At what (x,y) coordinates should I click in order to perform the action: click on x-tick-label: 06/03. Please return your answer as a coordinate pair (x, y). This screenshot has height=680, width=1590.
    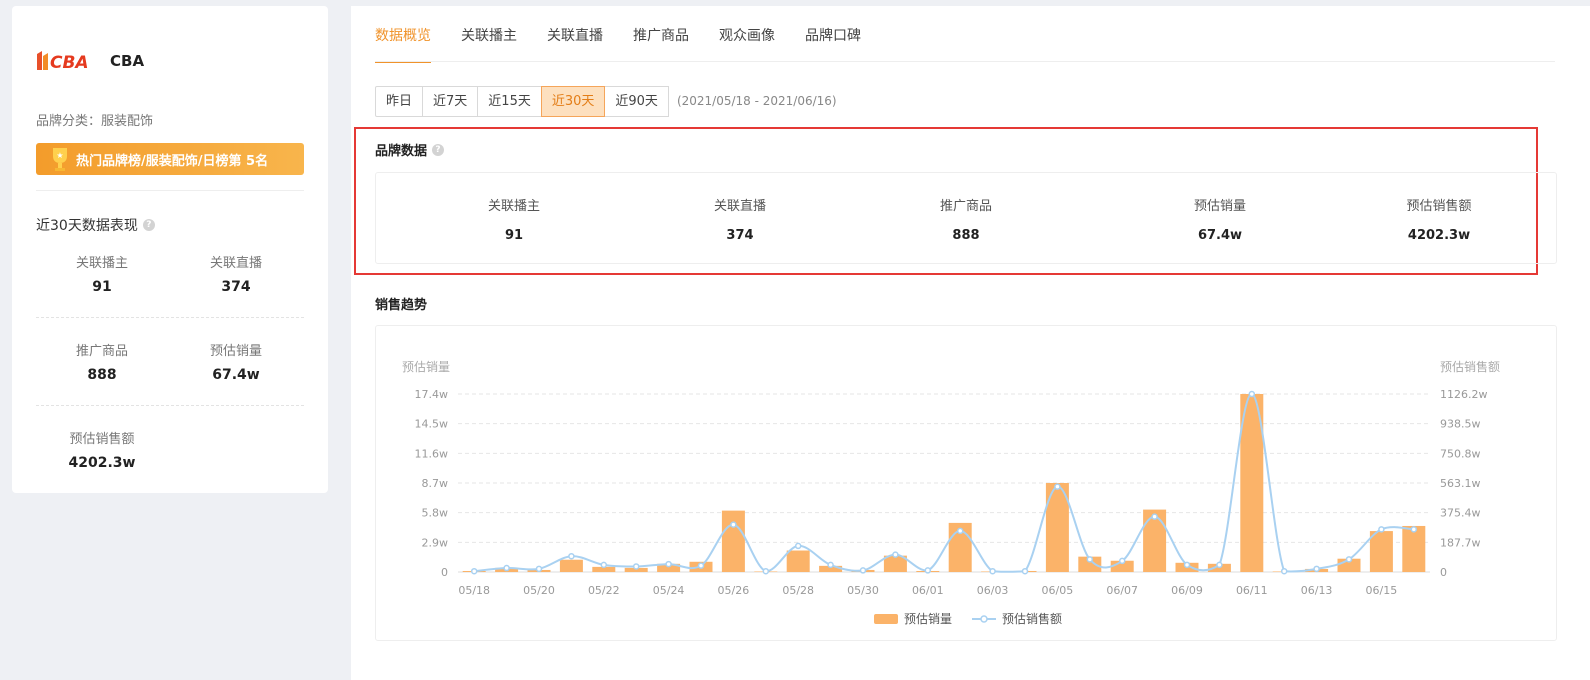
    Looking at the image, I should click on (993, 590).